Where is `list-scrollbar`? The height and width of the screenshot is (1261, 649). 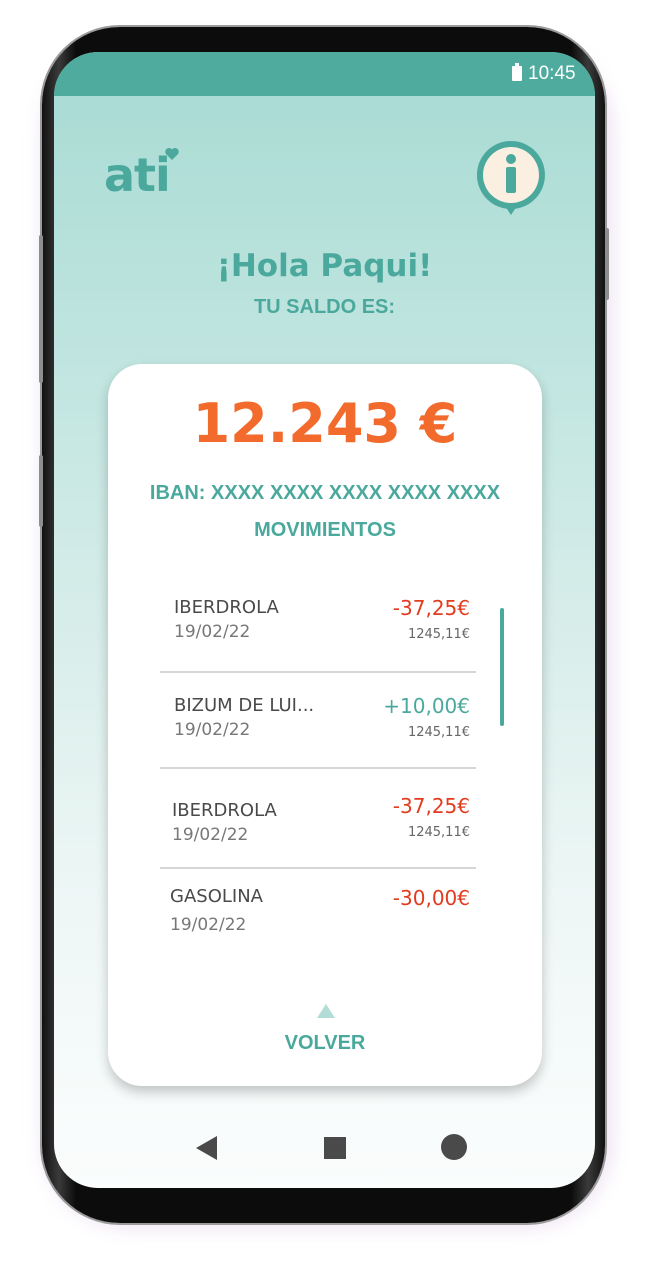
list-scrollbar is located at coordinates (502, 667).